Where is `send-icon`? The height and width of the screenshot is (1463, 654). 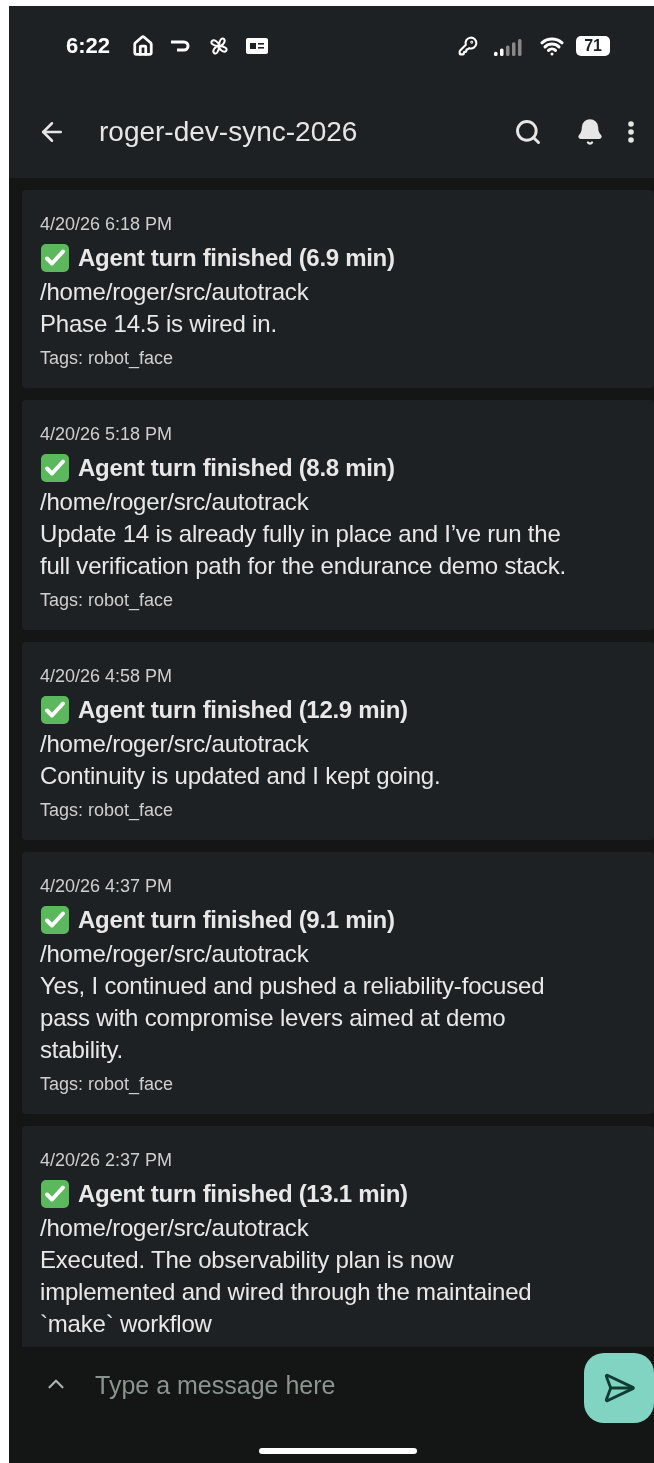 send-icon is located at coordinates (619, 1388).